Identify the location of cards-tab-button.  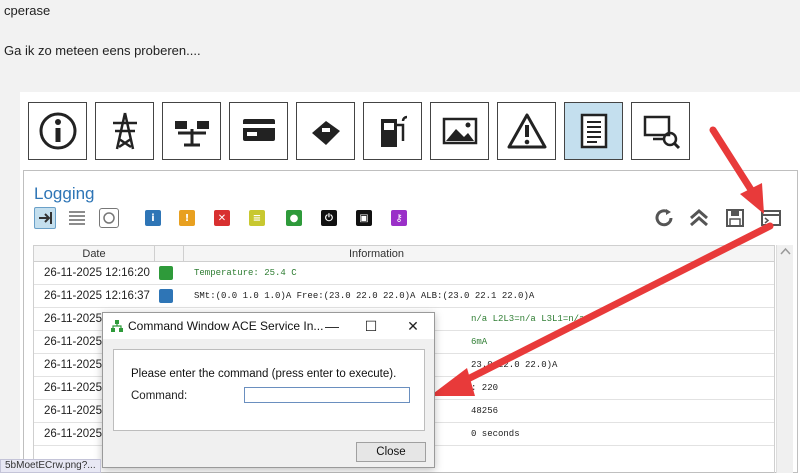
(258, 131).